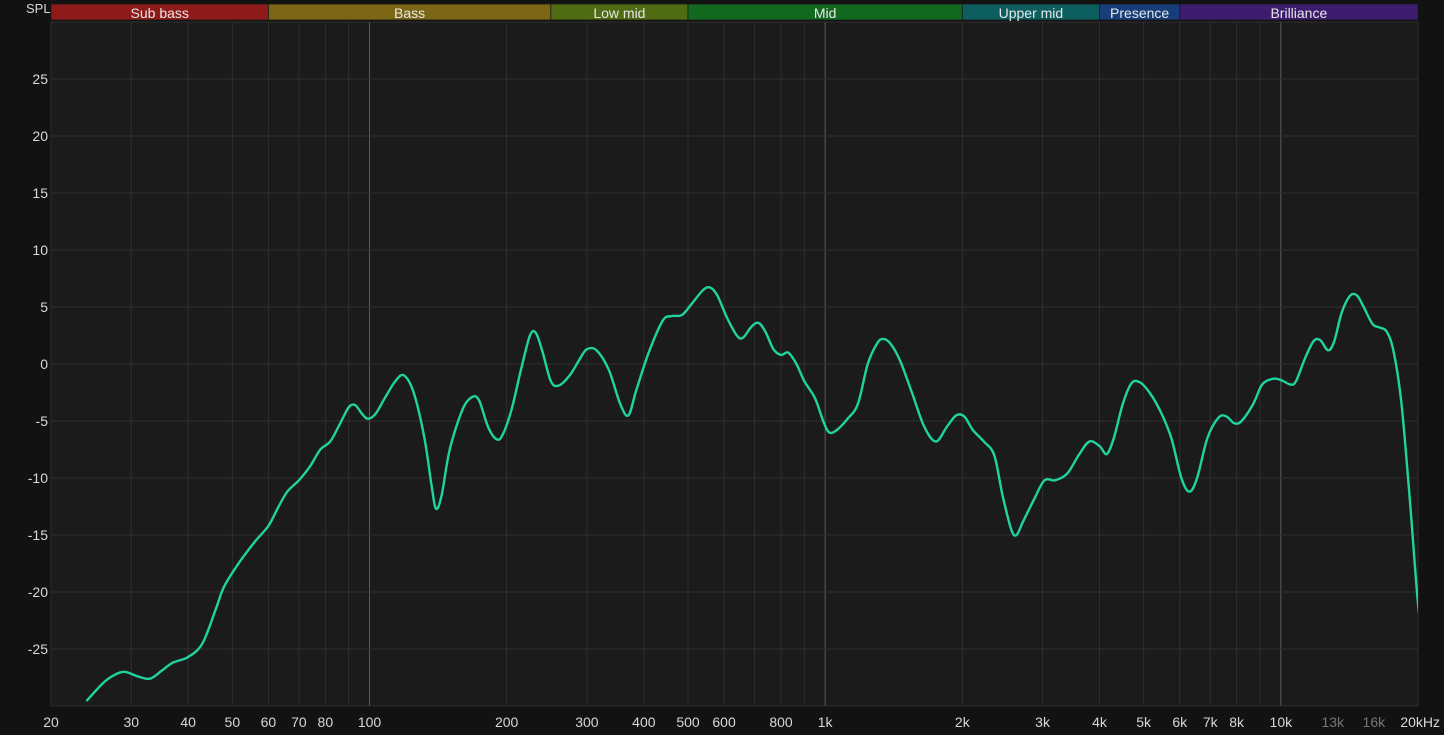  I want to click on x-tick-label: 300, so click(587, 722).